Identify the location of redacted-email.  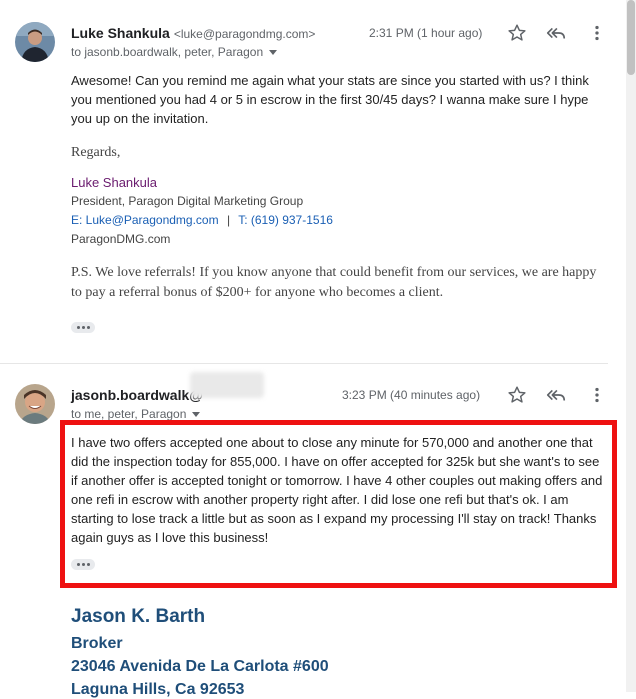
(227, 385).